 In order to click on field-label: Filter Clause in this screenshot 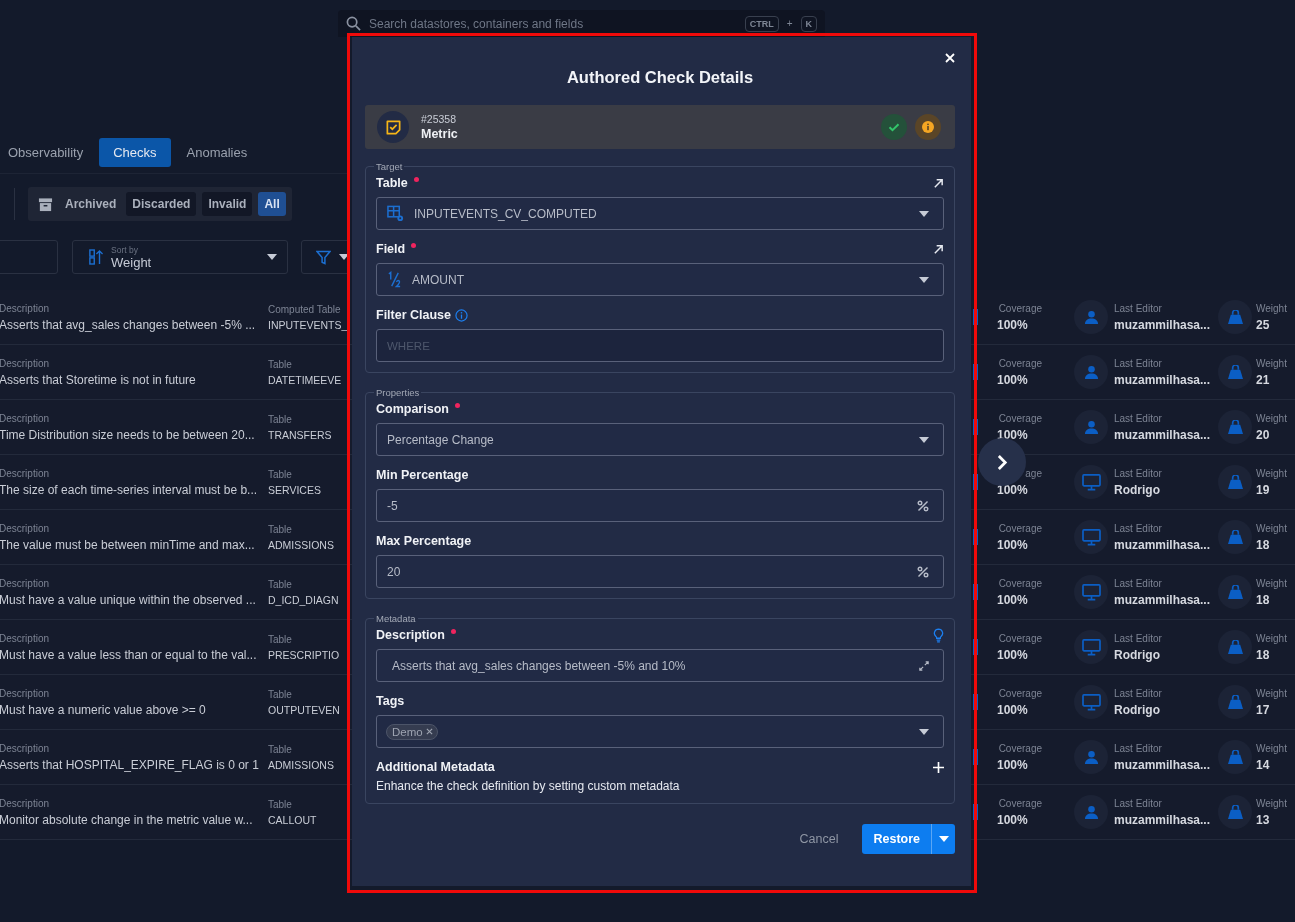, I will do `click(414, 315)`.